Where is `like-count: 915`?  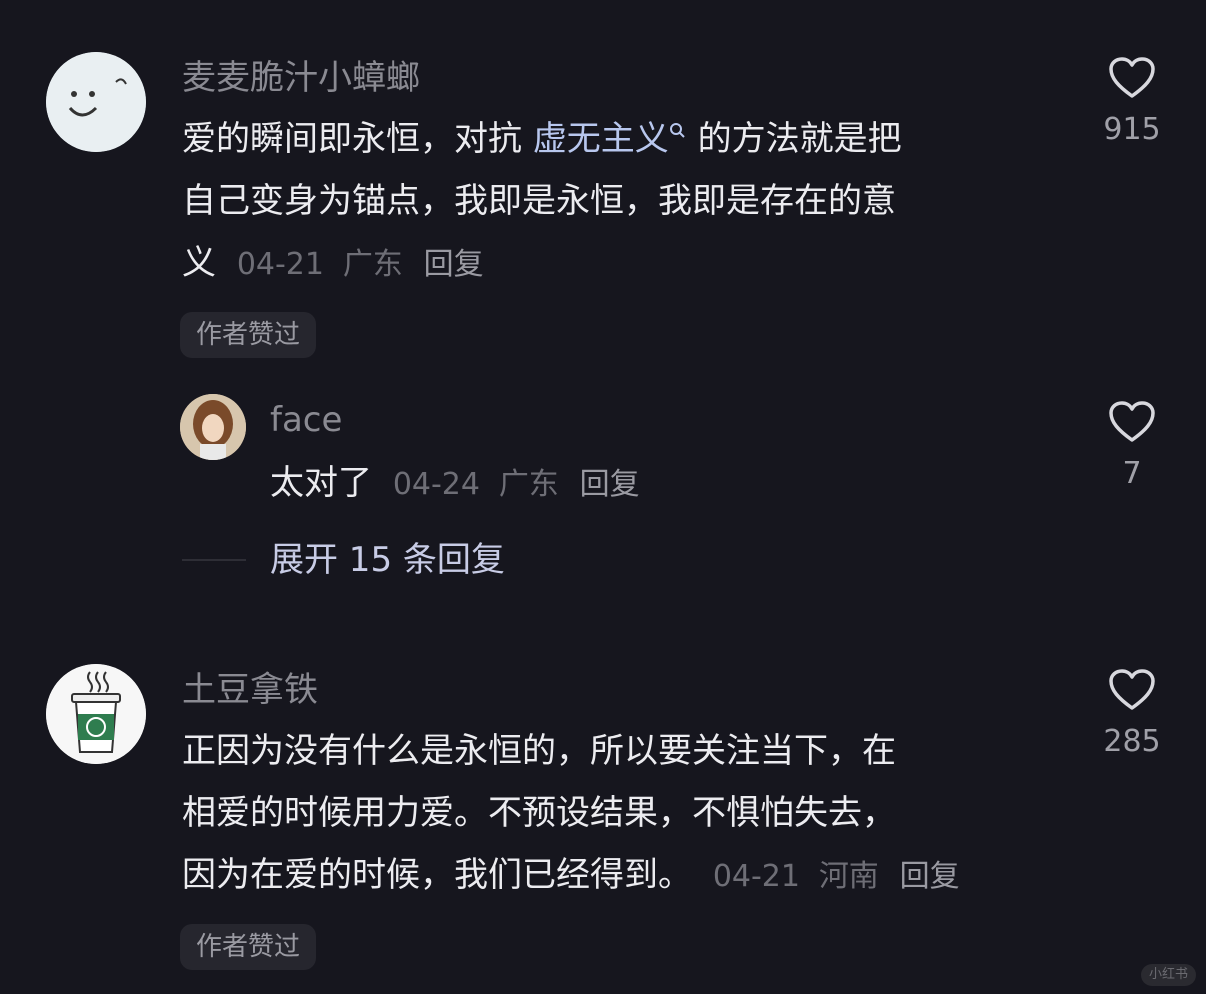
like-count: 915 is located at coordinates (1132, 129).